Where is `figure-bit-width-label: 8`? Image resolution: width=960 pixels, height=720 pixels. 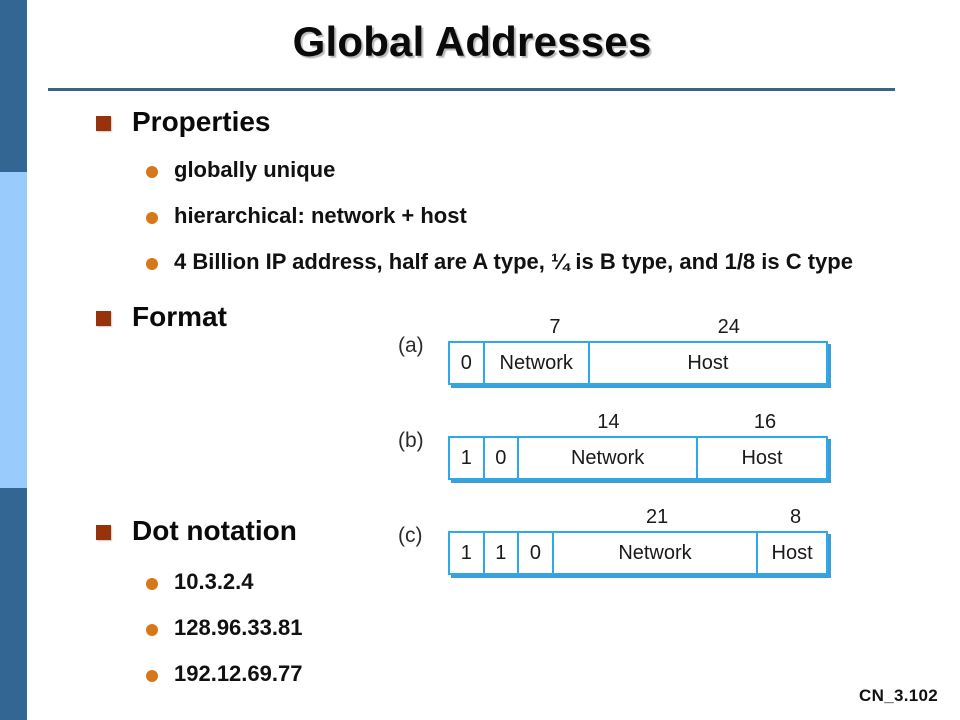 figure-bit-width-label: 8 is located at coordinates (796, 517).